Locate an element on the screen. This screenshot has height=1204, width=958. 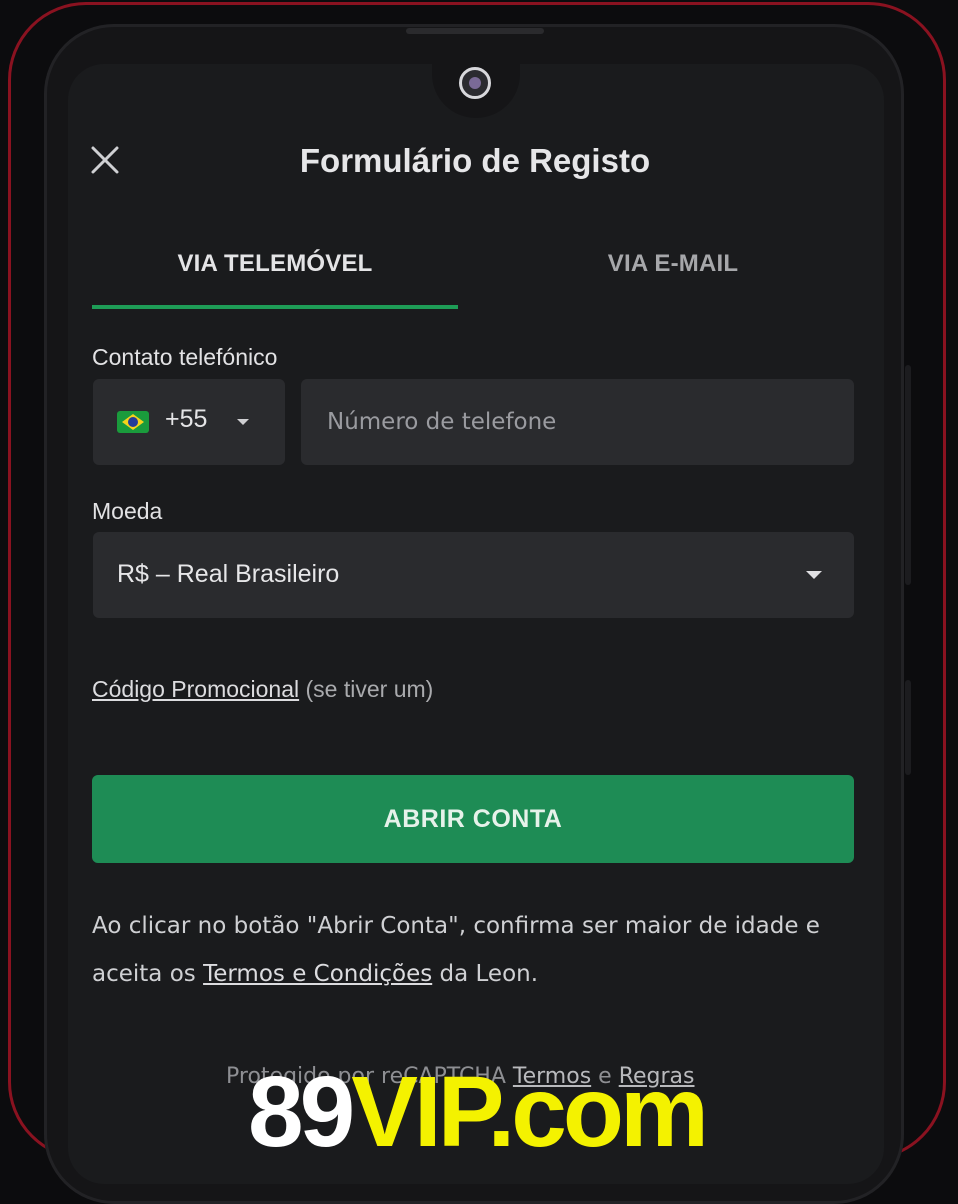
promo-code-row: Código Promocional (se tiver um) is located at coordinates (262, 689).